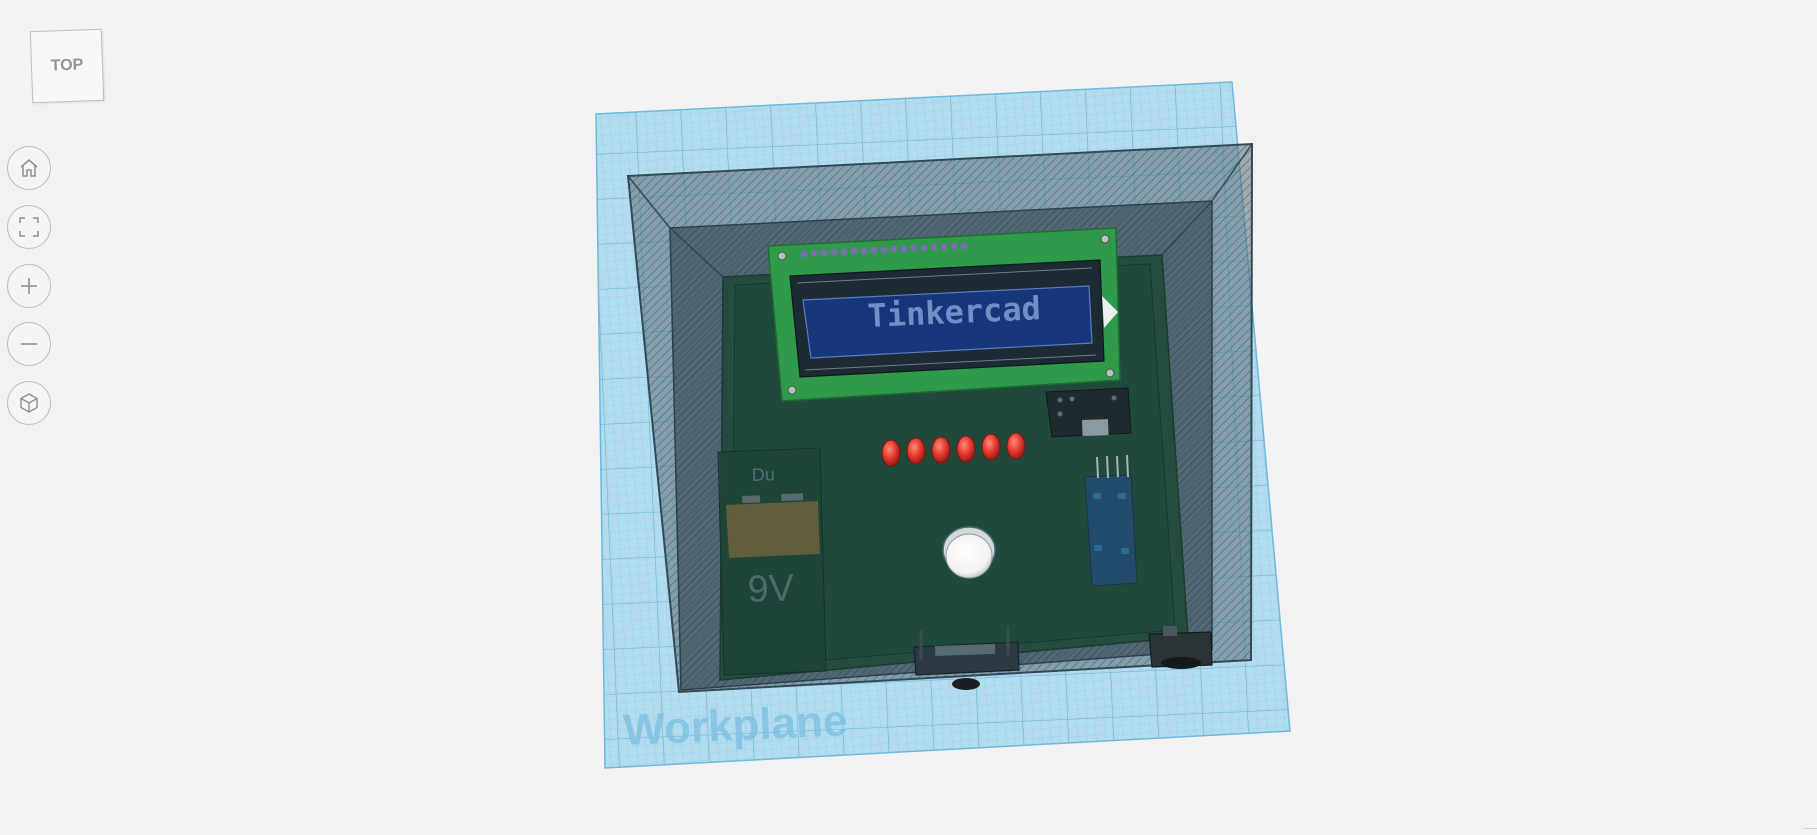 The image size is (1817, 835). I want to click on battery-9v: Du 9V, so click(772, 561).